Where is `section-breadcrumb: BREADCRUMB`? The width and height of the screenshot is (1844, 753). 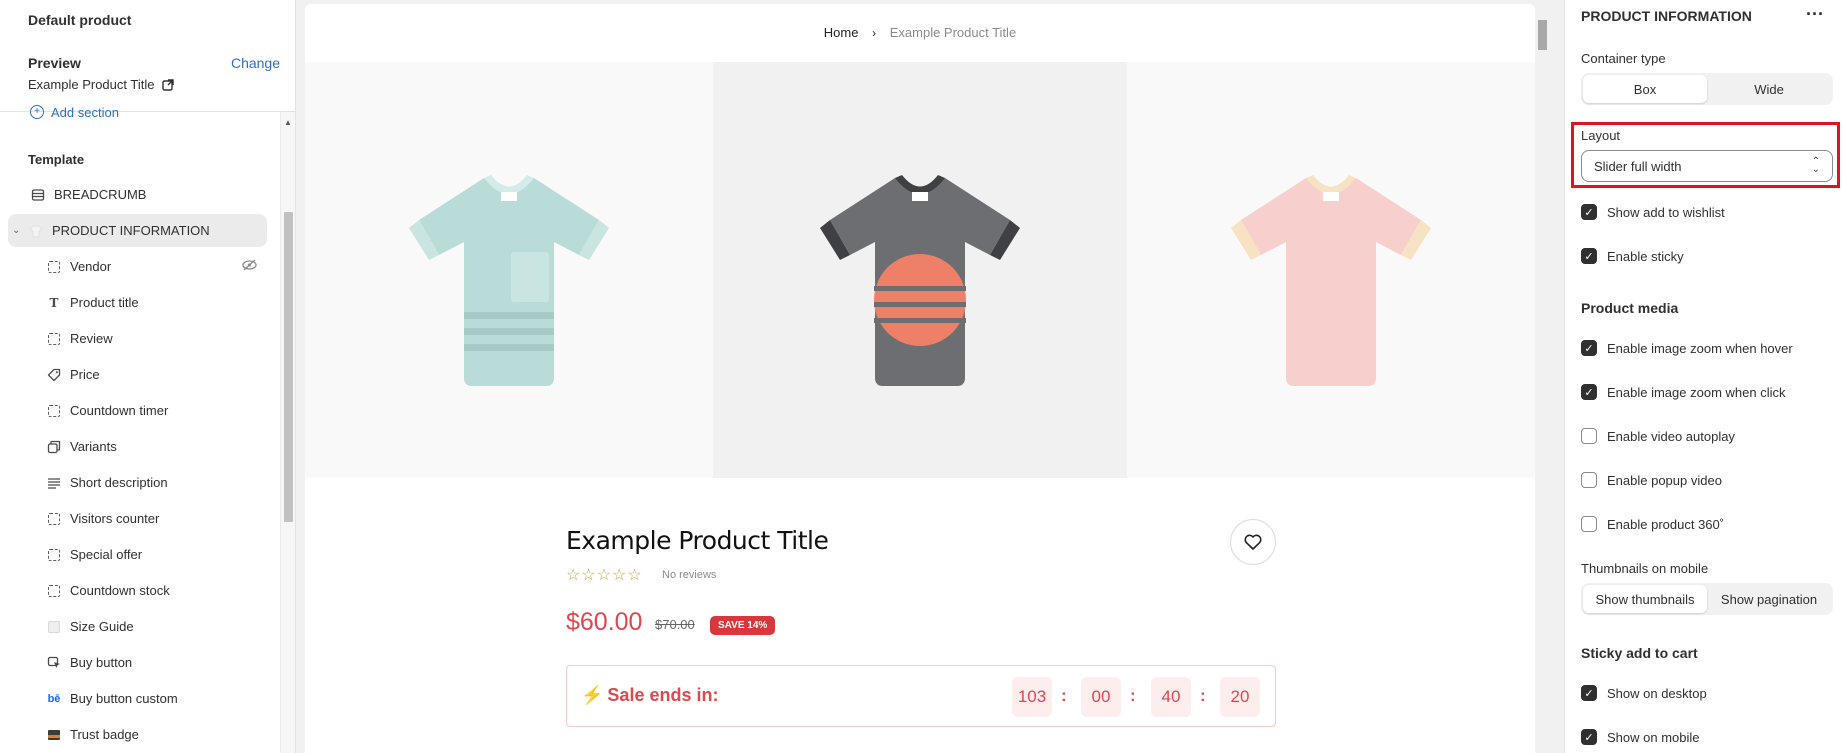 section-breadcrumb: BREADCRUMB is located at coordinates (137, 194).